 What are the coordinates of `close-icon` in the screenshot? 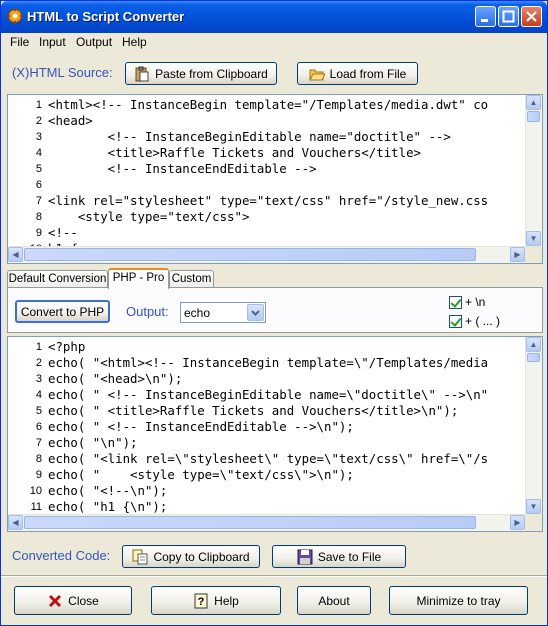 It's located at (531, 16).